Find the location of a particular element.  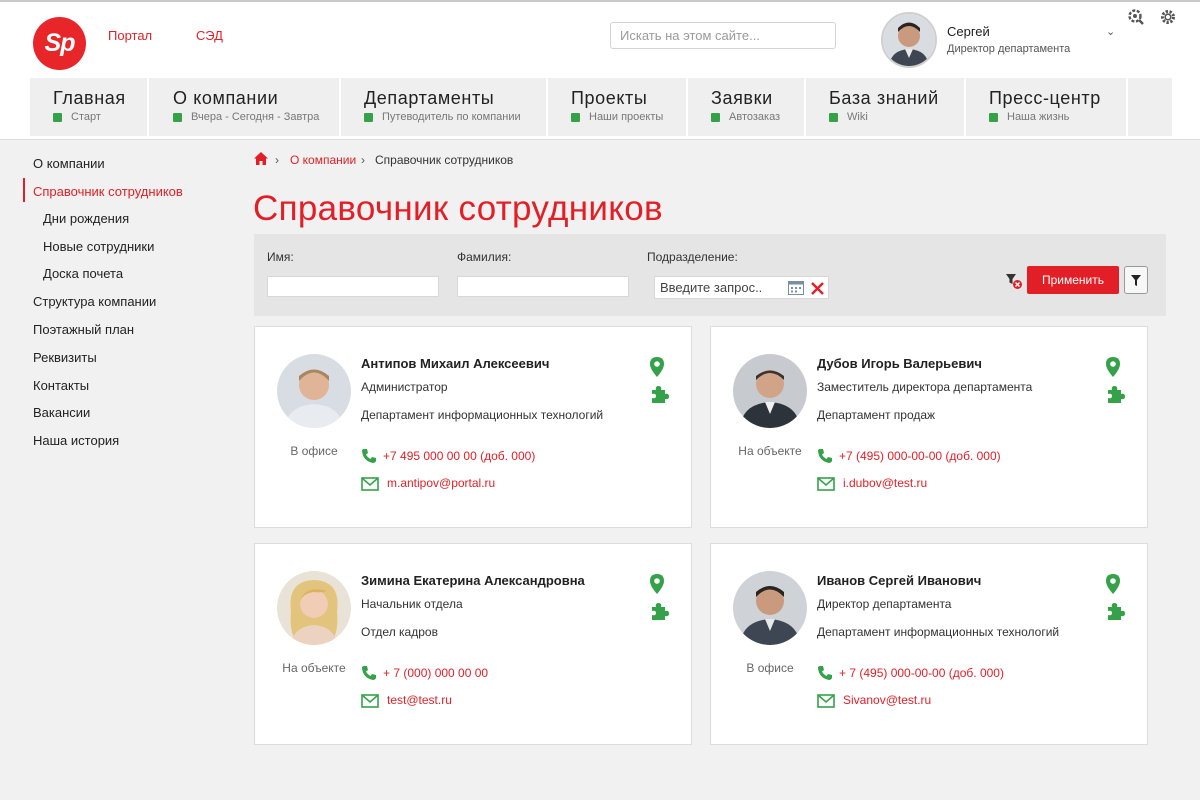

nav-subtitle: Wiki is located at coordinates (857, 117).